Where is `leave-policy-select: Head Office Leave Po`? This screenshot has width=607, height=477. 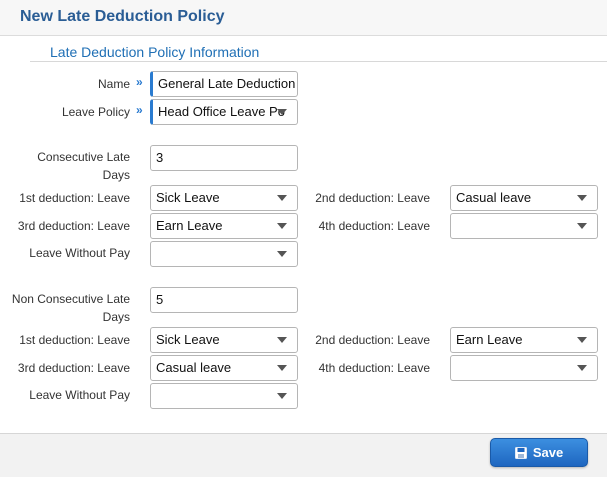
leave-policy-select: Head Office Leave Po is located at coordinates (224, 112).